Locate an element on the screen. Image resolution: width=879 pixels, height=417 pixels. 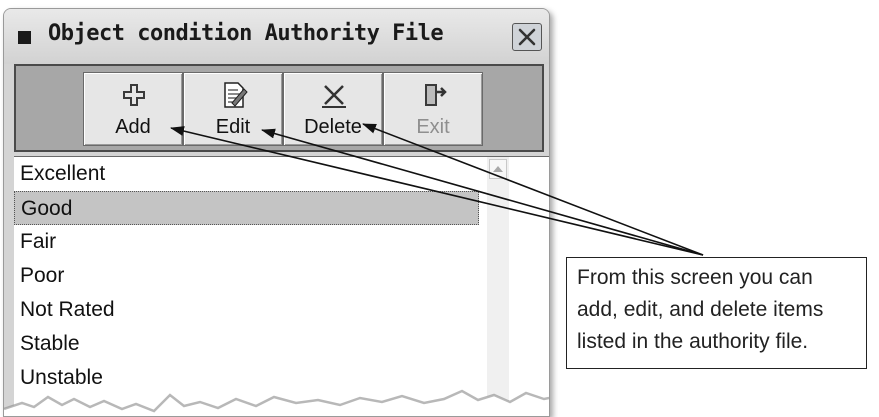
window-menu-icon is located at coordinates (24, 37).